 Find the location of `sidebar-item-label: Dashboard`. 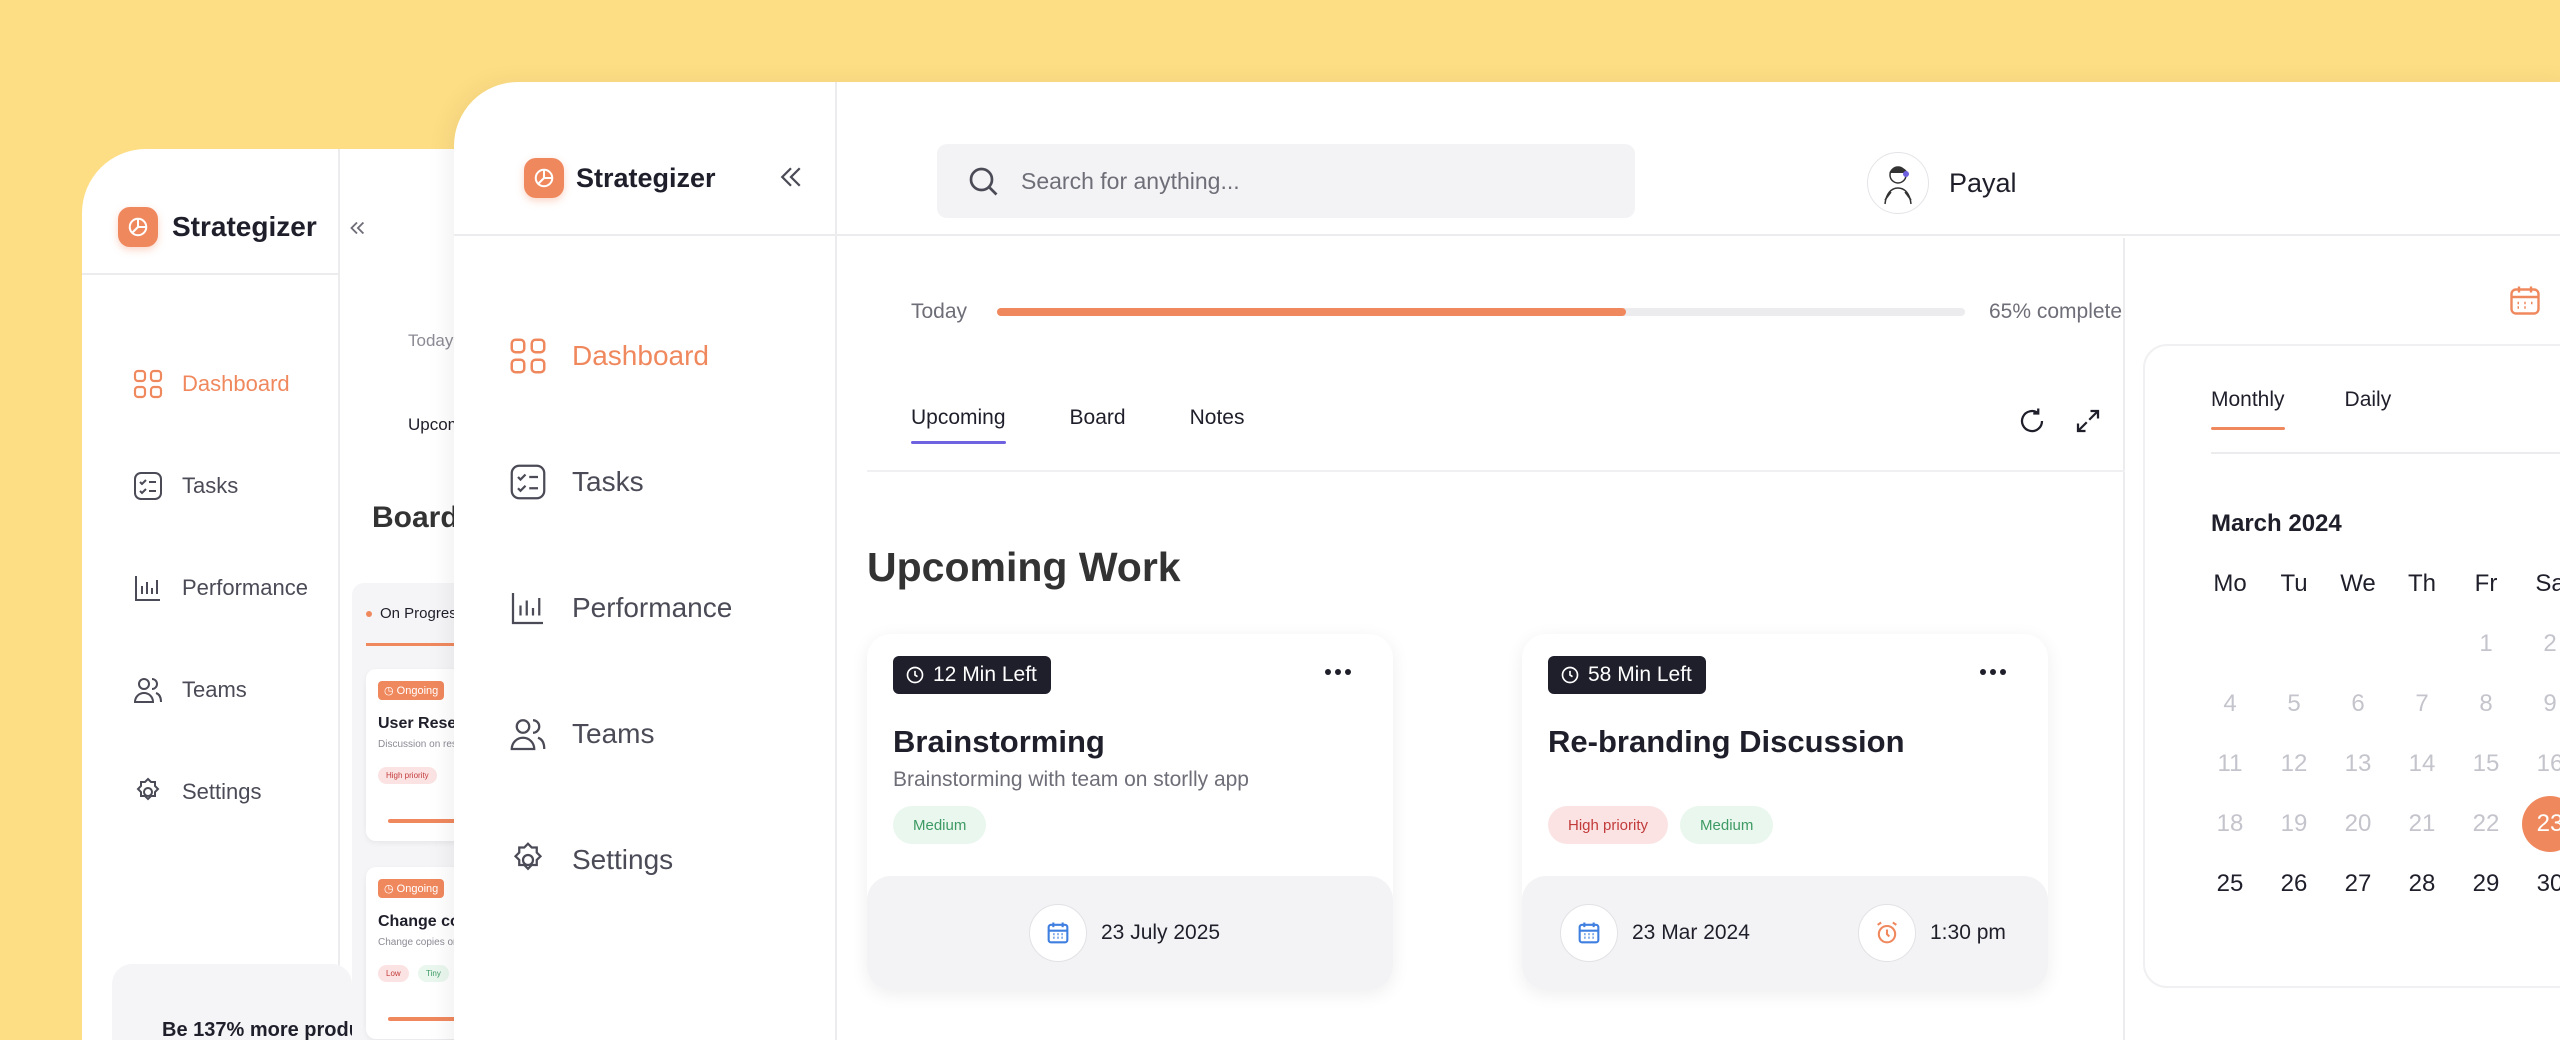

sidebar-item-label: Dashboard is located at coordinates (640, 355).